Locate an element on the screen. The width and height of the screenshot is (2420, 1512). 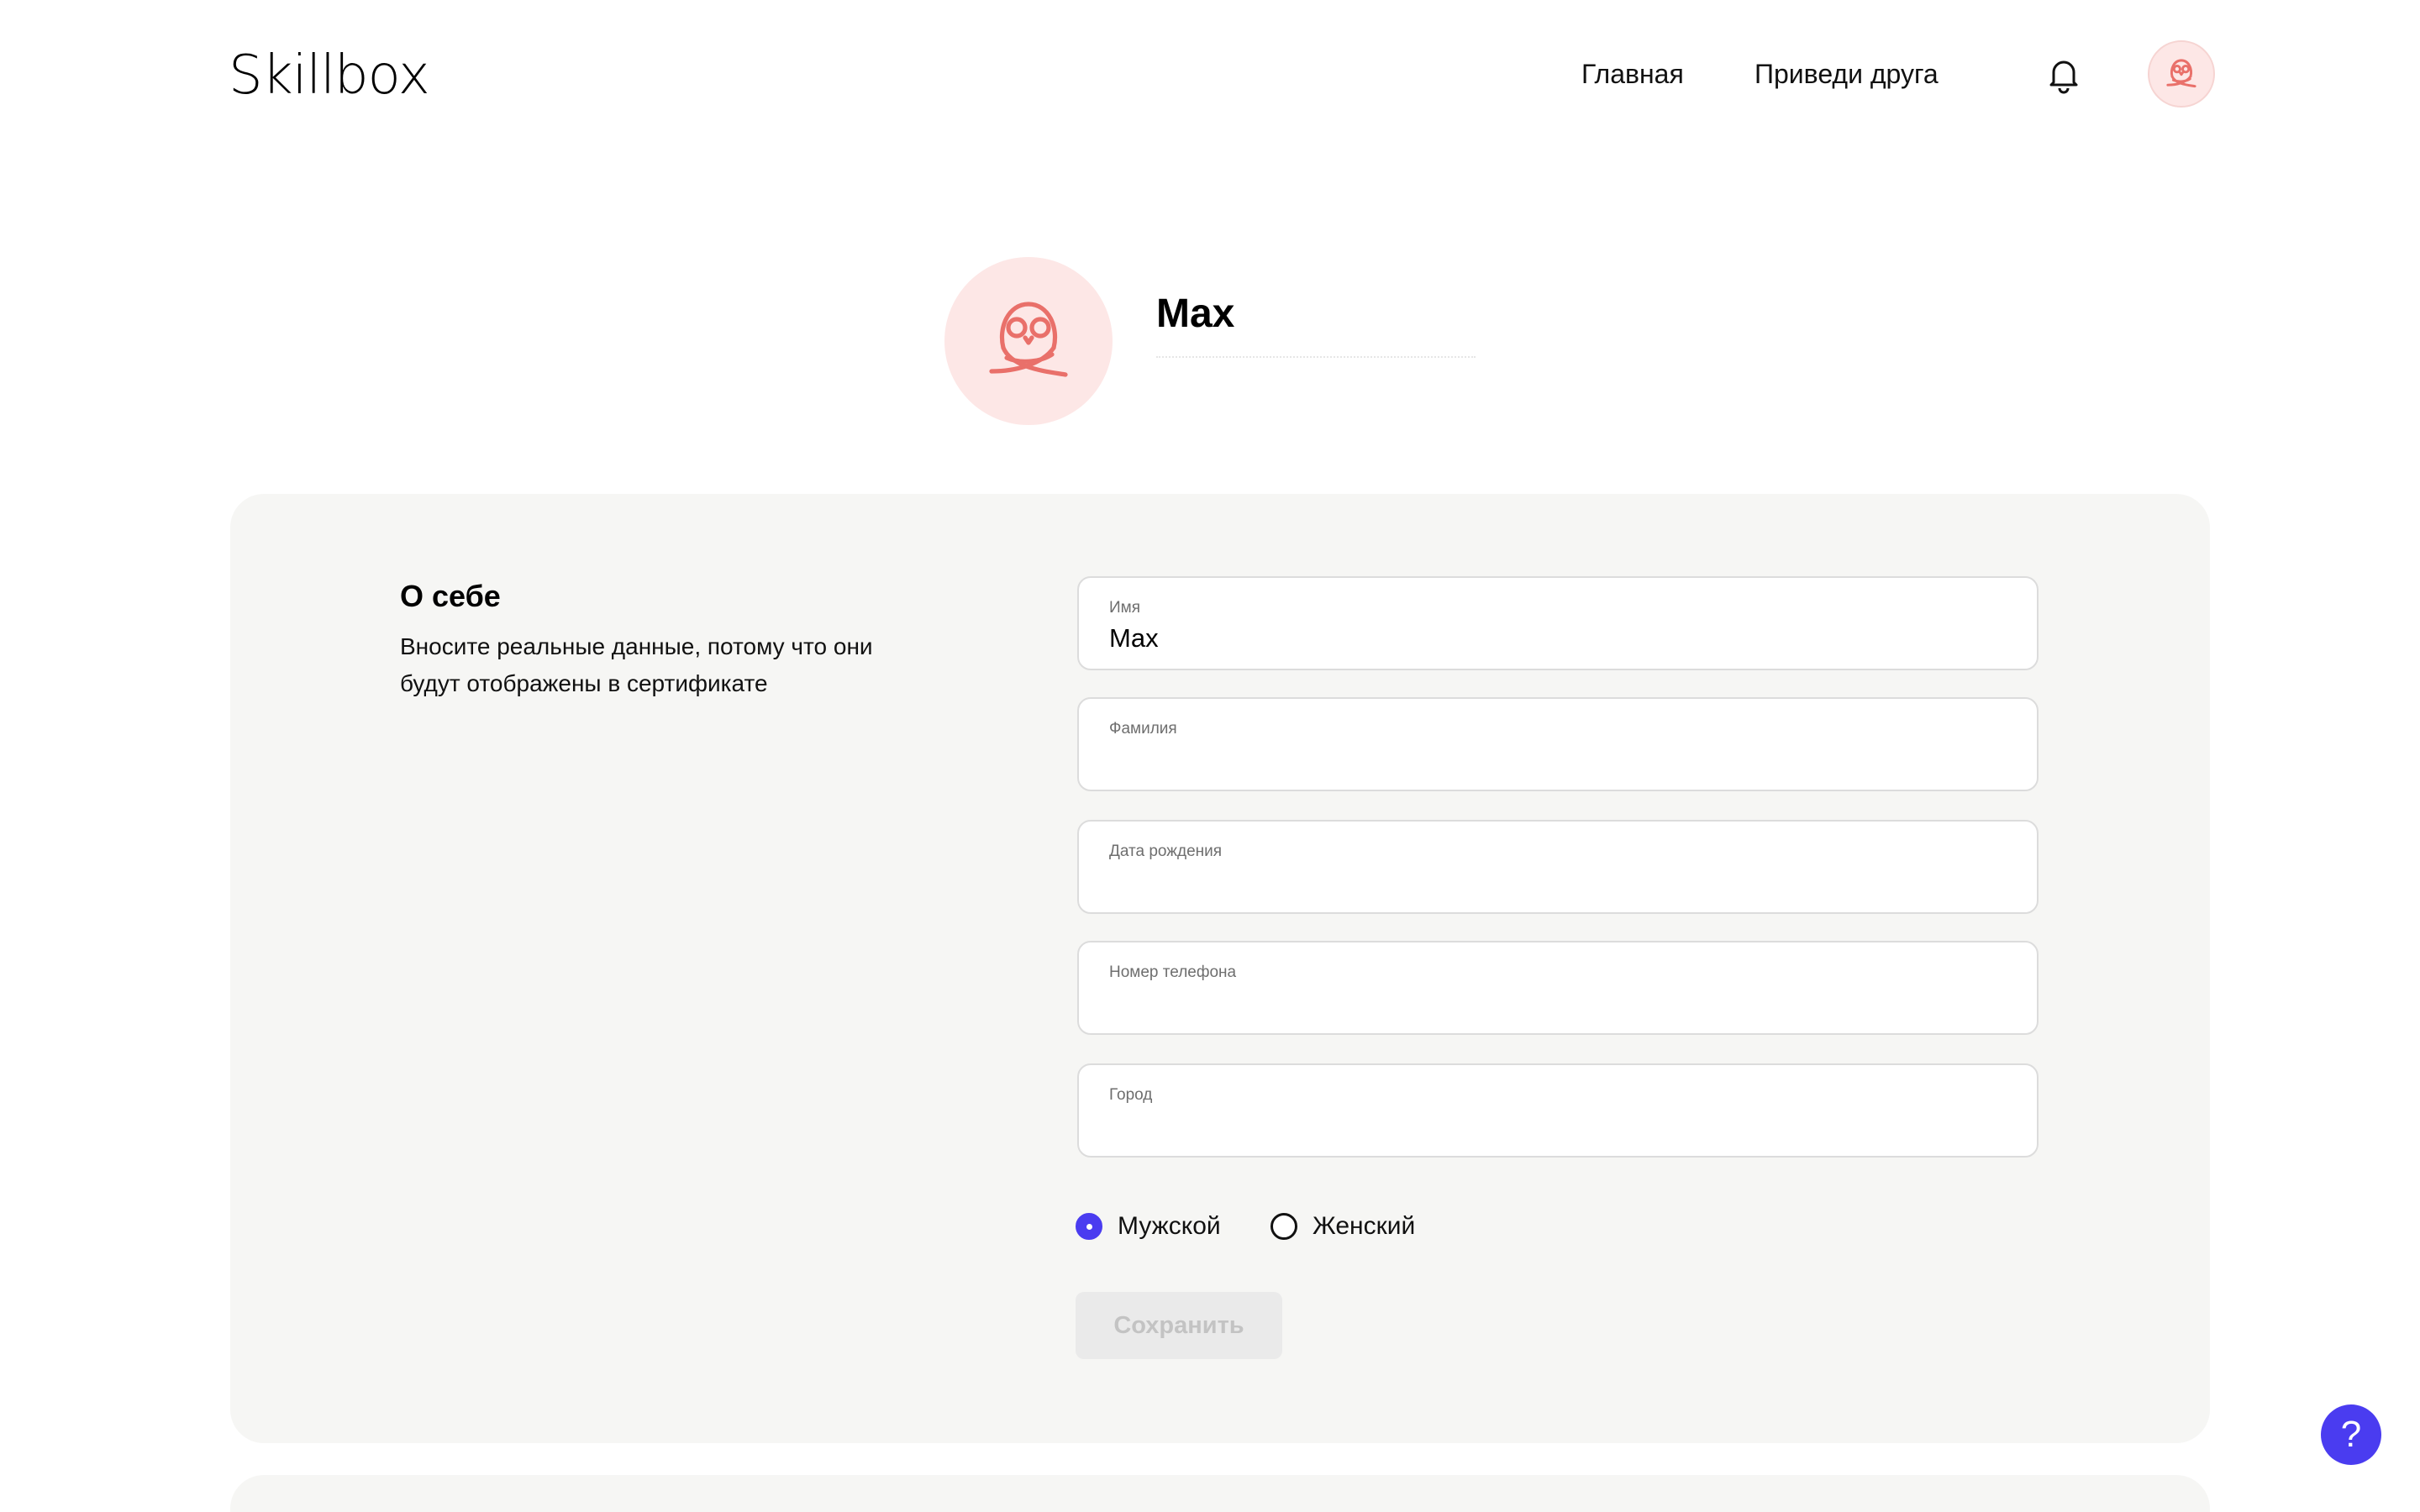
question-mark-icon: ? is located at coordinates (2351, 1434).